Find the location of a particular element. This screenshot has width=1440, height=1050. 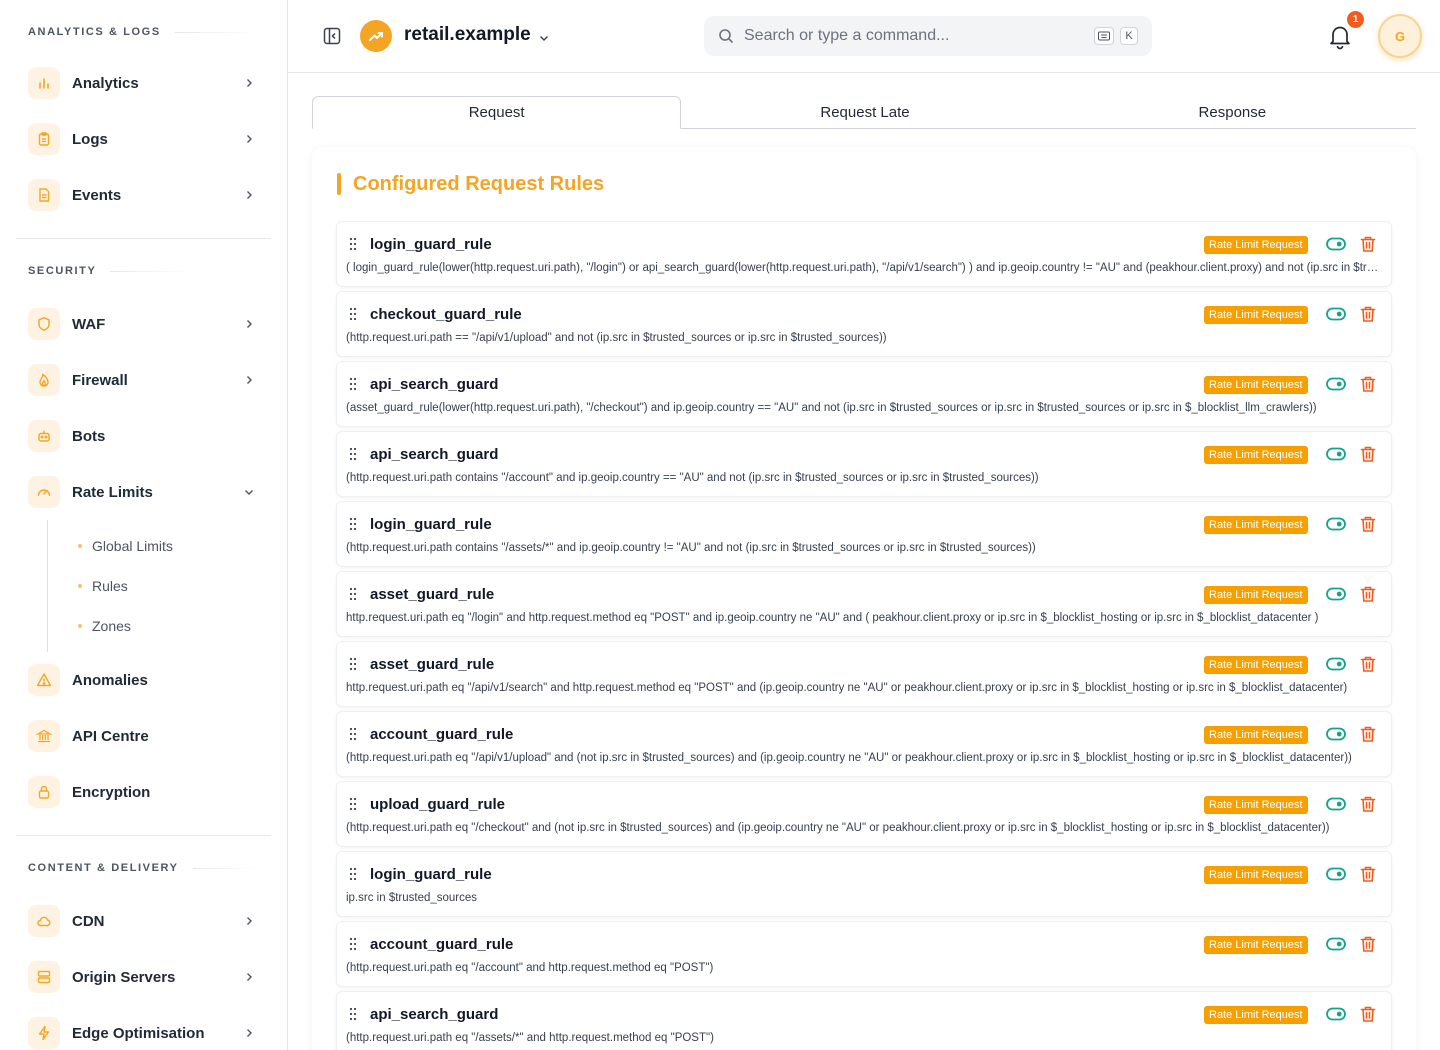

sidebar-item-bots: Bots is located at coordinates (143, 436).